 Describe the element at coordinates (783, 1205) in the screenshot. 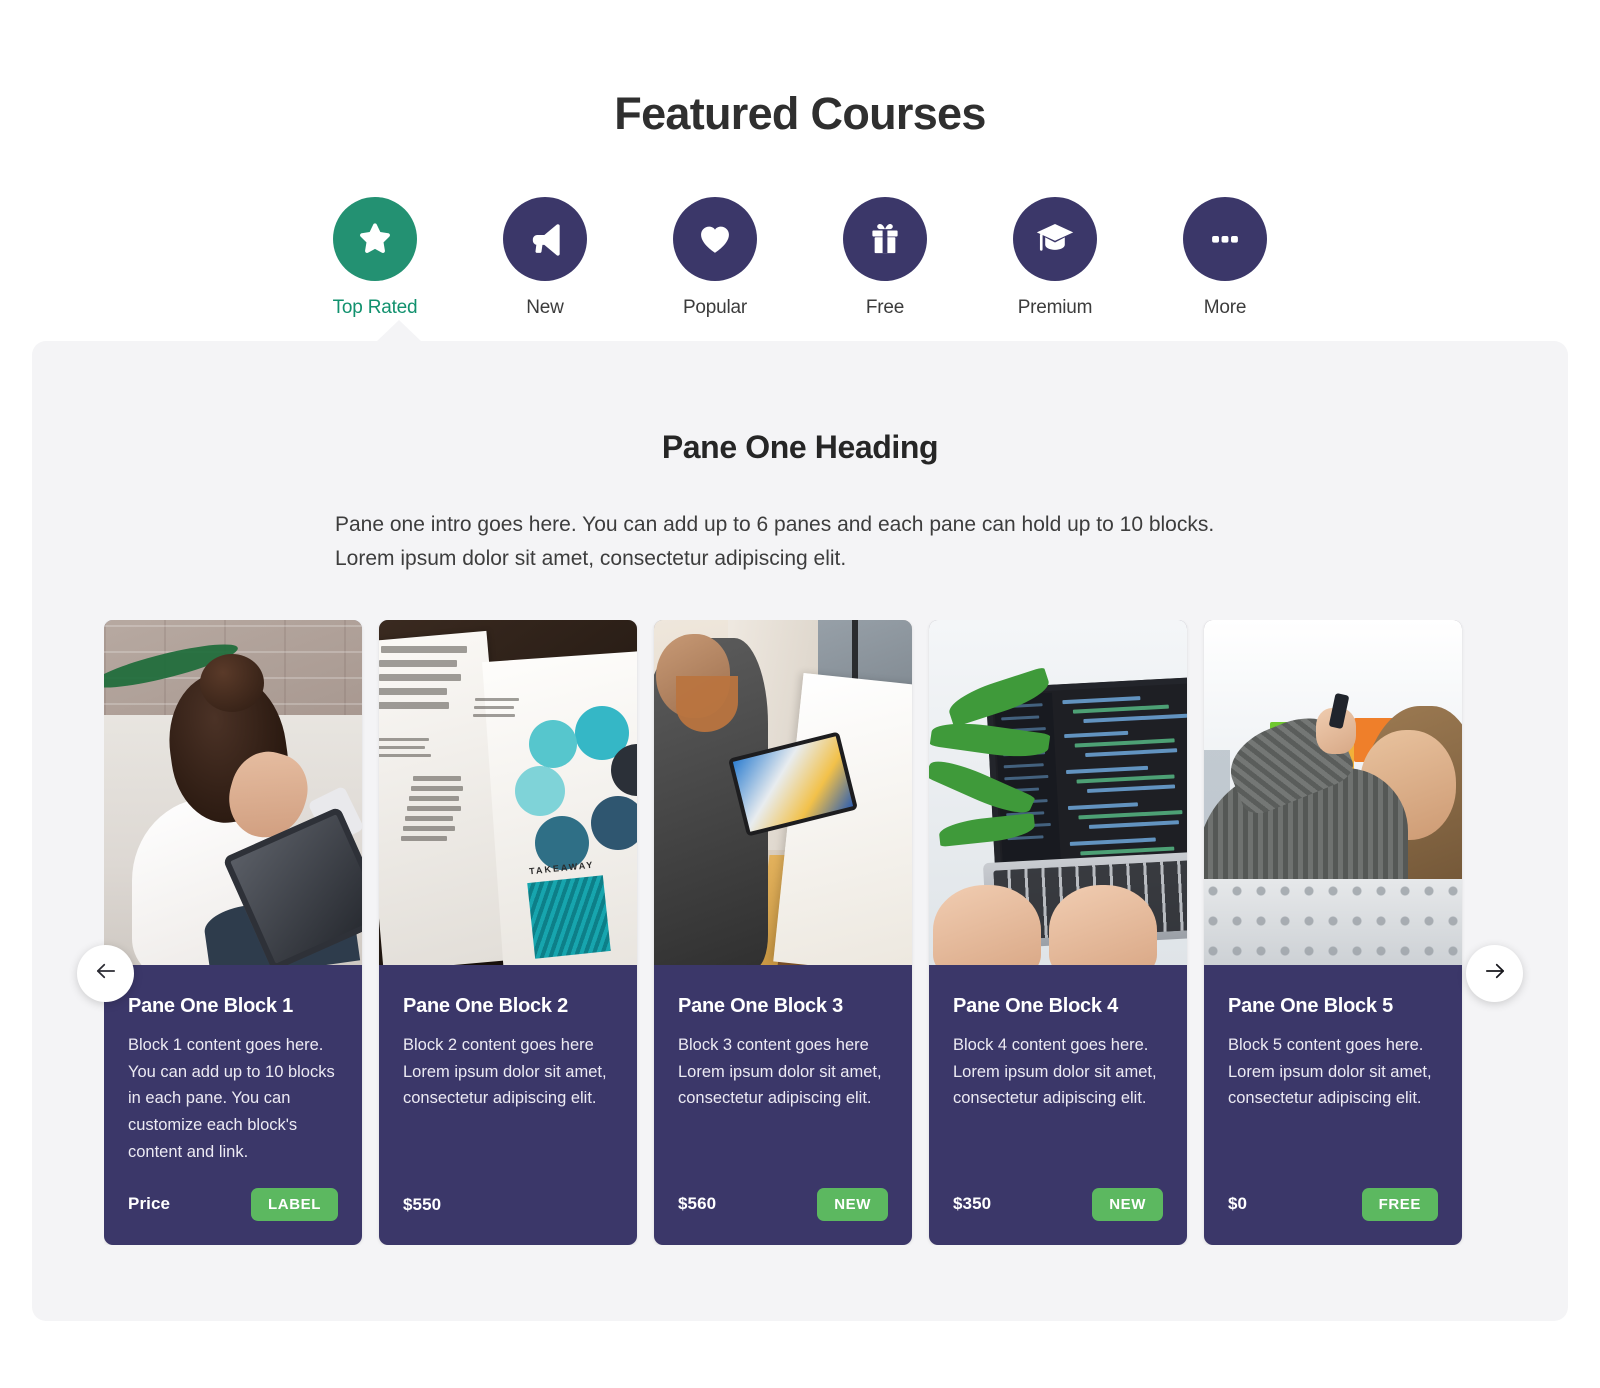

I see `card-footer: $560 NEW` at that location.